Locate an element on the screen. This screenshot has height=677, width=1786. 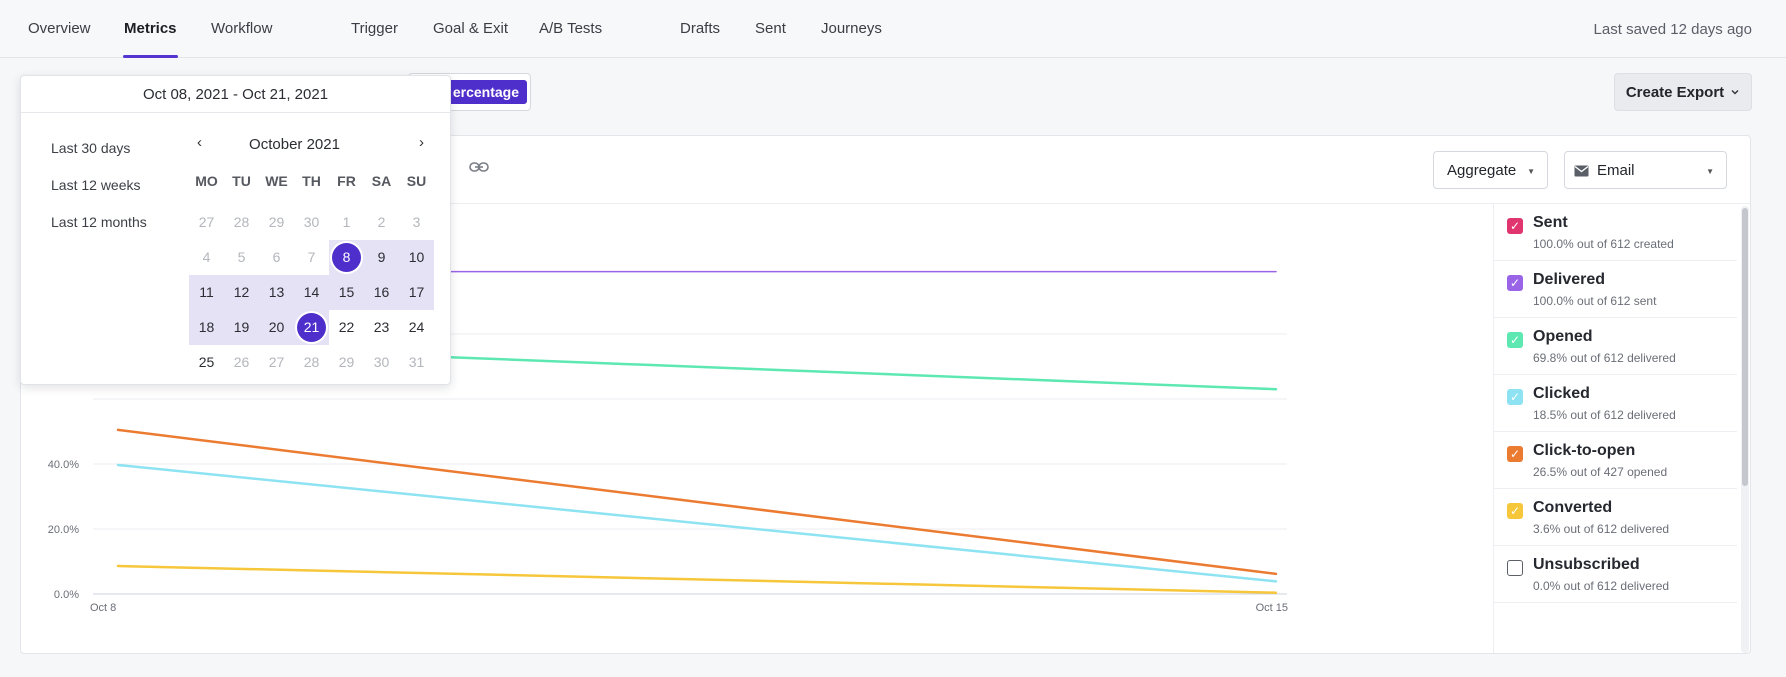
tab-ab-tests: A/B Tests is located at coordinates (570, 28).